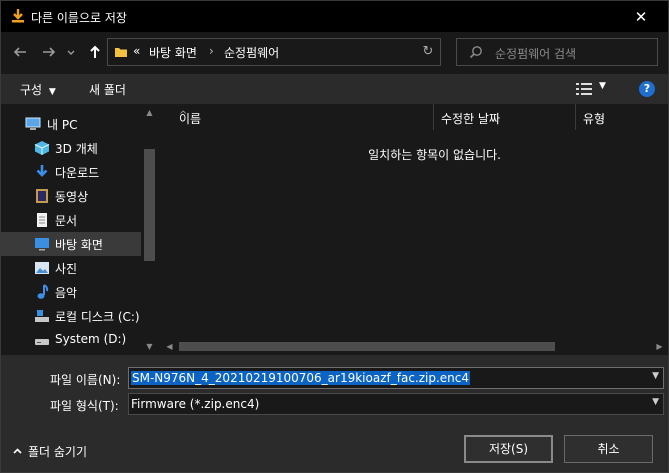 The width and height of the screenshot is (669, 473). I want to click on pc-icon, so click(33, 123).